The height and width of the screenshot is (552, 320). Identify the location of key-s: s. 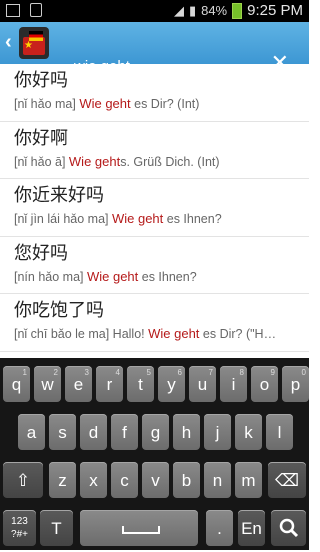
(62, 432).